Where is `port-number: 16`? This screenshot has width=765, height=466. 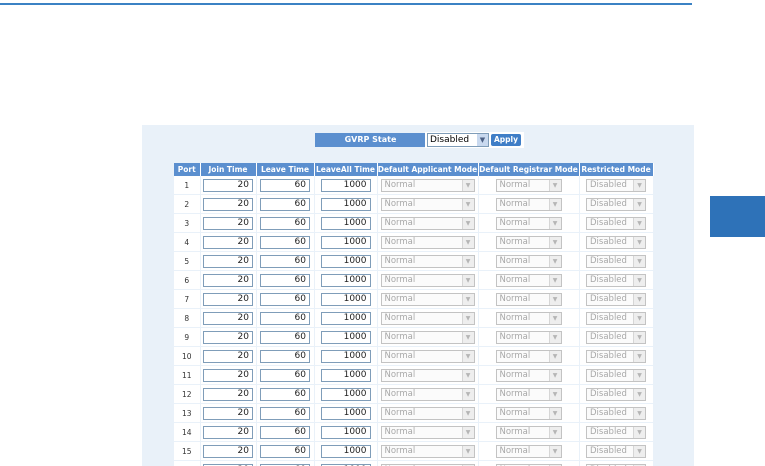 port-number: 16 is located at coordinates (187, 463).